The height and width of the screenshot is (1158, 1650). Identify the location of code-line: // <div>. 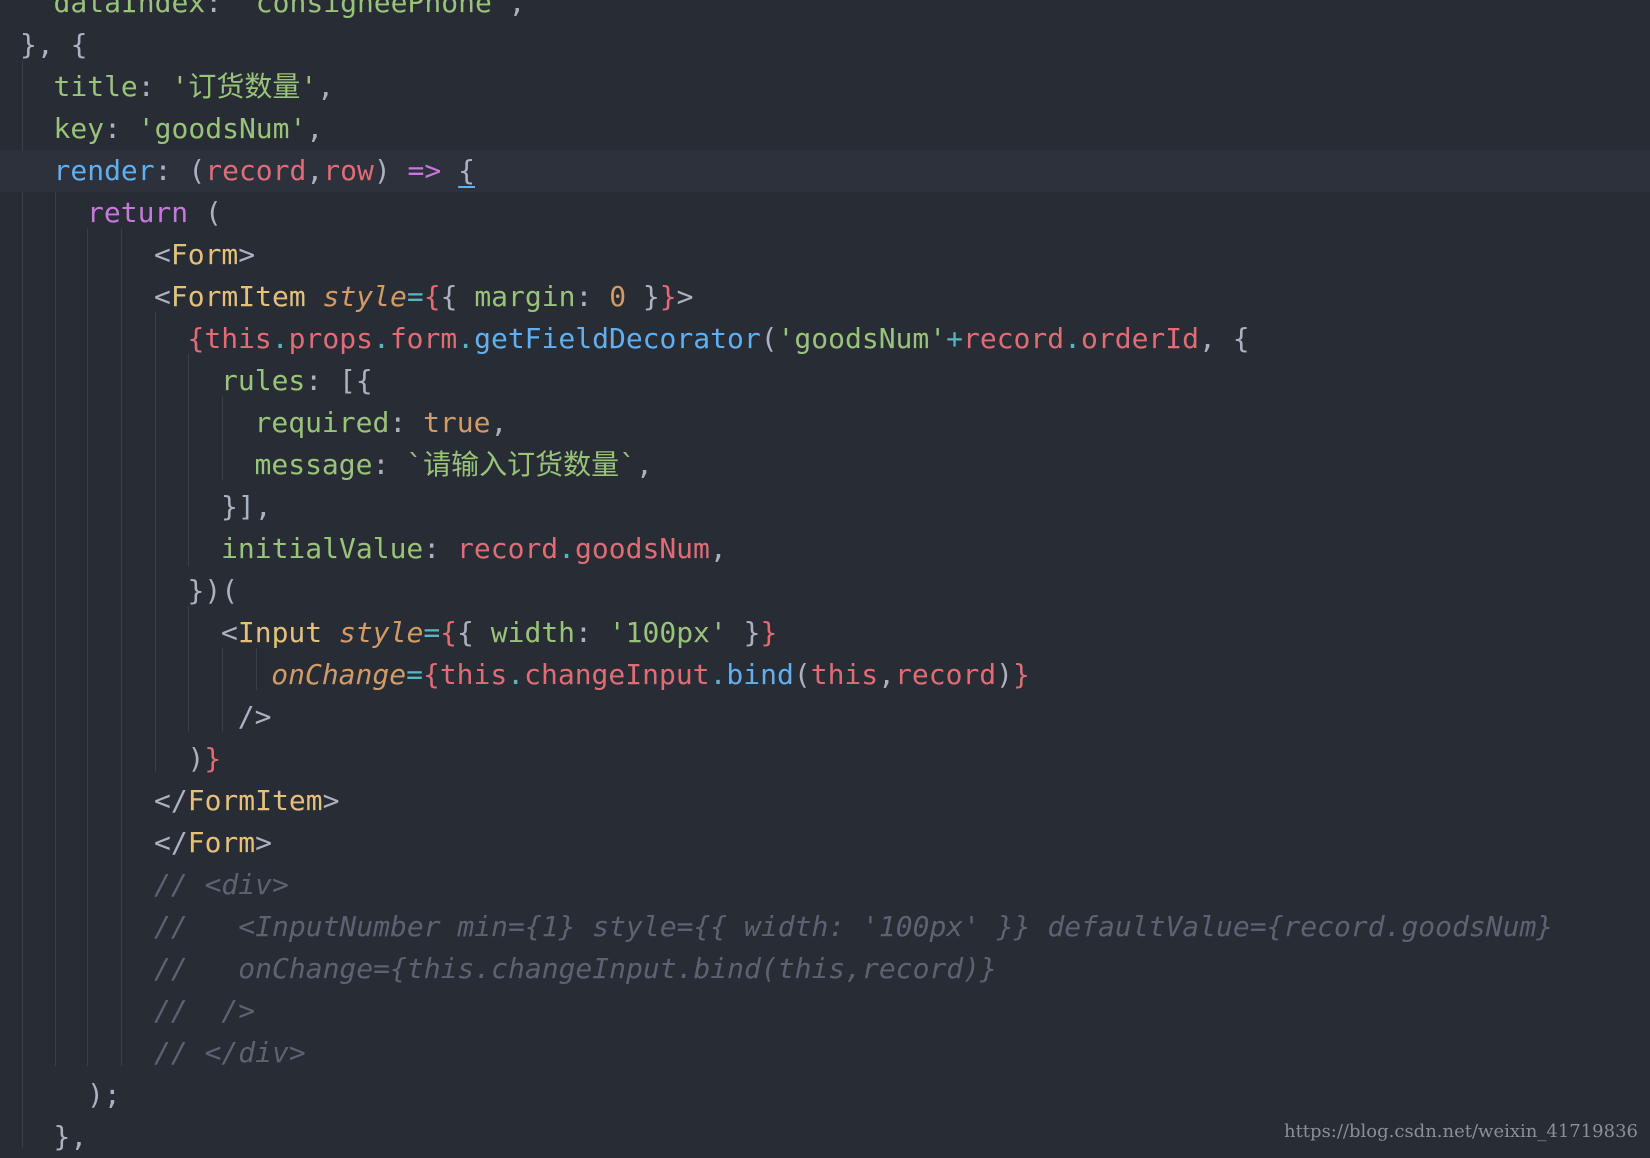
(825, 885).